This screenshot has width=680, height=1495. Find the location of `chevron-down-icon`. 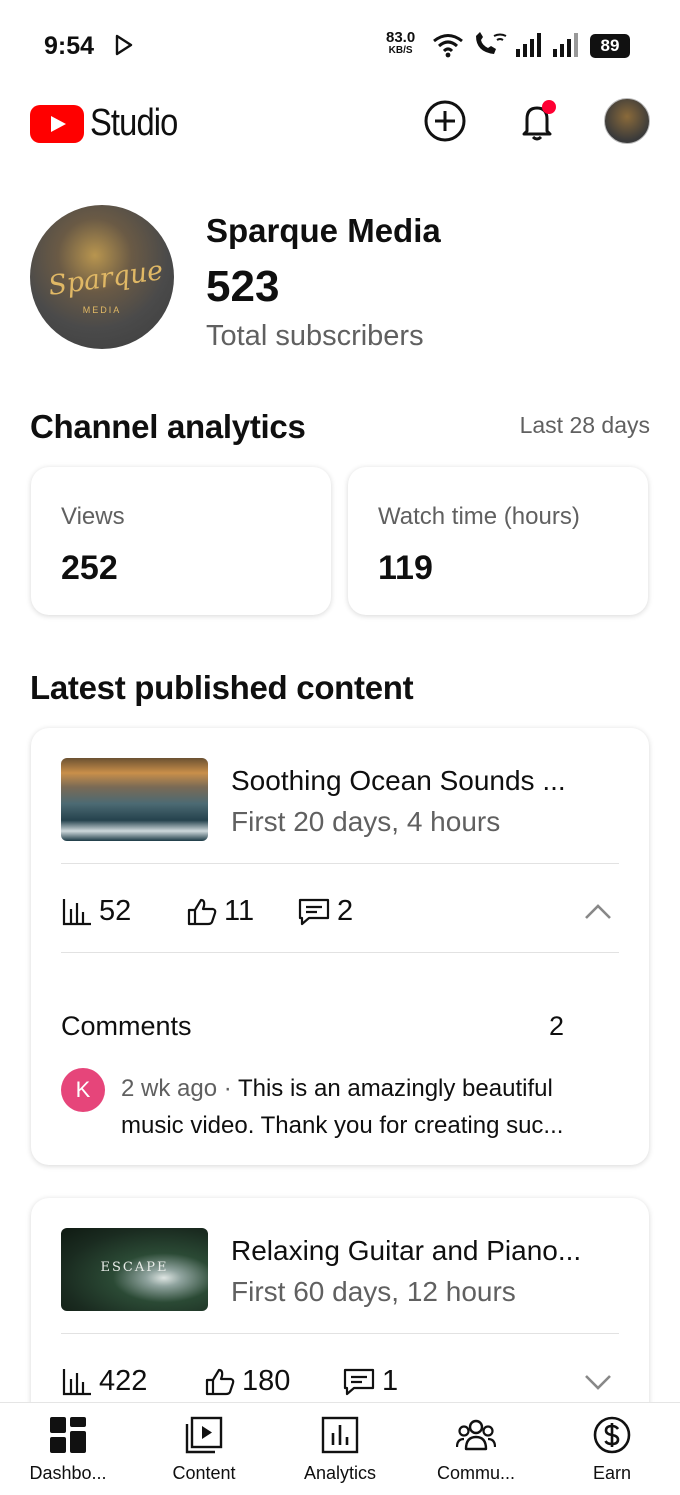

chevron-down-icon is located at coordinates (598, 1382).